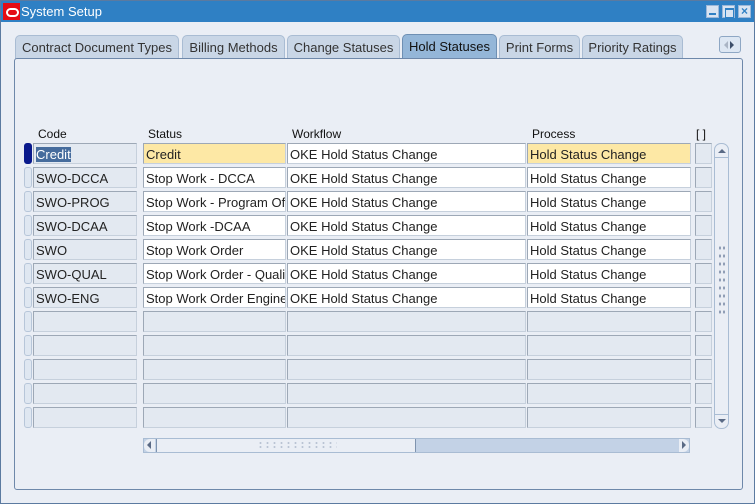  What do you see at coordinates (198, 226) in the screenshot?
I see `status-field-value: Stop Work -DCAA` at bounding box center [198, 226].